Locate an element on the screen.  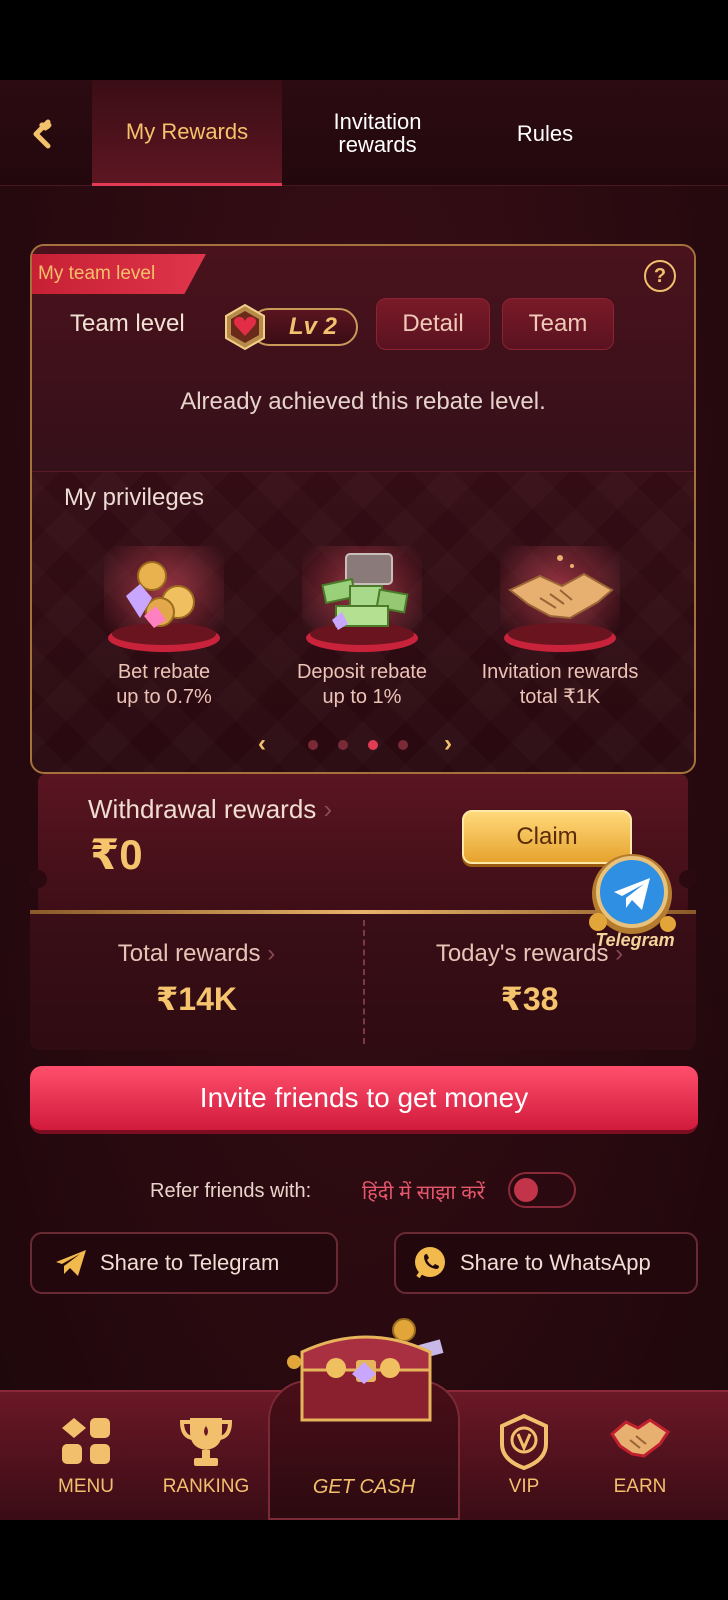
nav-menu-label: MENU is located at coordinates (86, 1486).